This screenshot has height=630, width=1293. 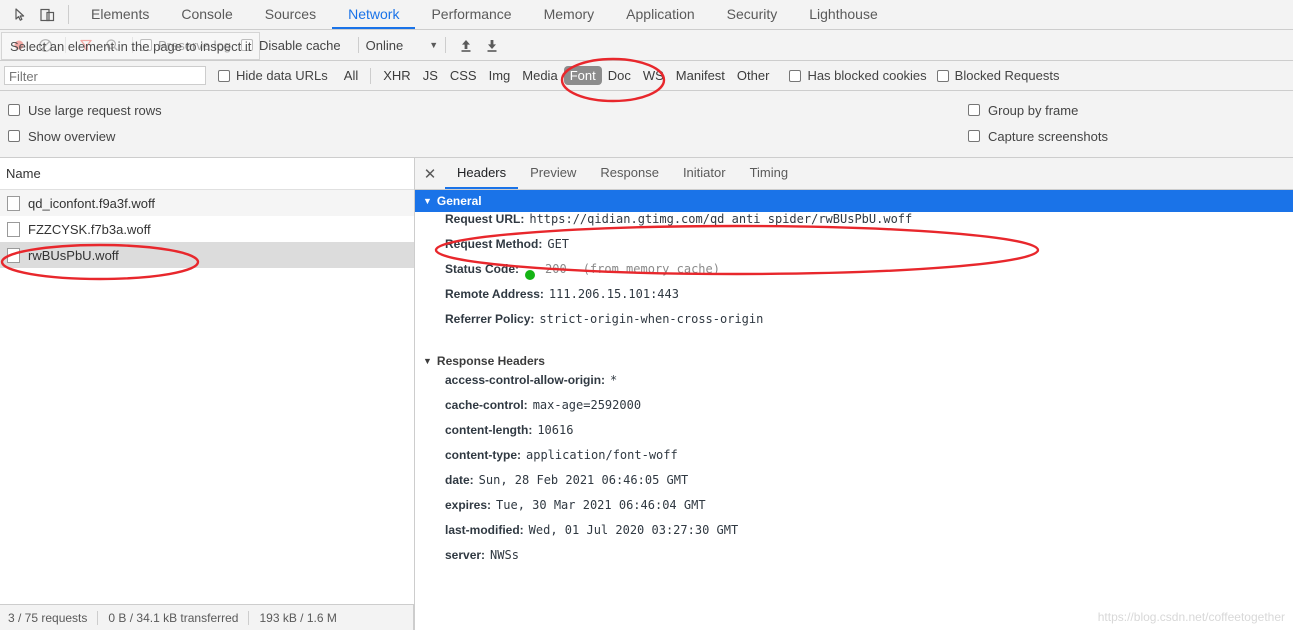 I want to click on detail-tab-label: Initiator, so click(x=704, y=172).